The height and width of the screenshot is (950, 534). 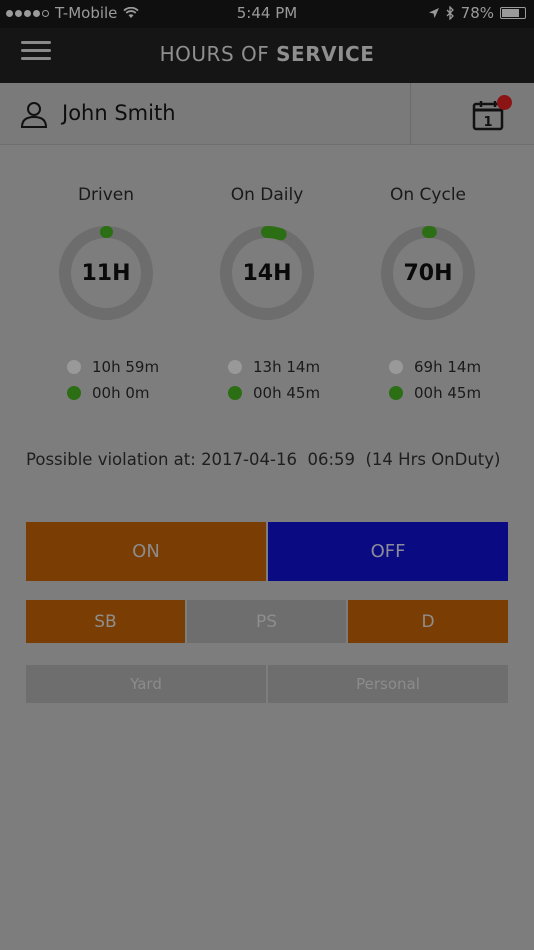 I want to click on divider, so click(x=410, y=114).